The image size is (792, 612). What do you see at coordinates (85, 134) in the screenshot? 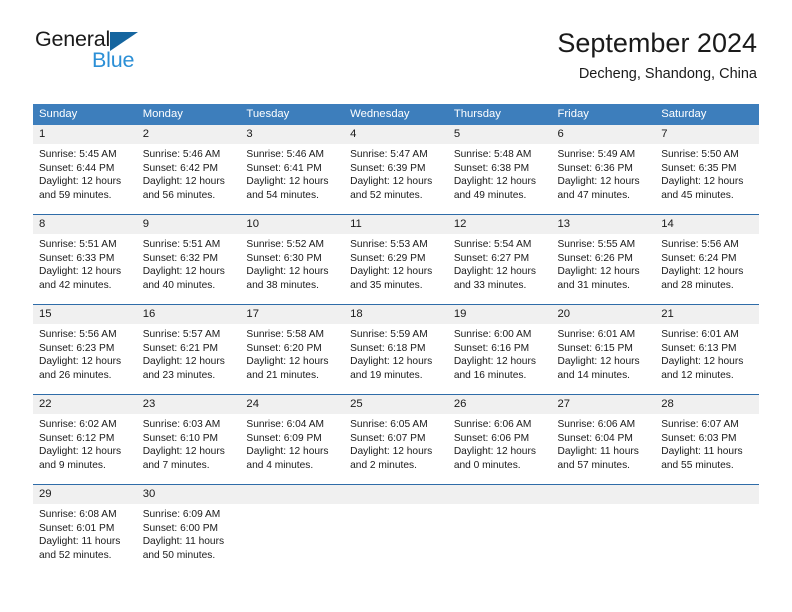
I see `day-number: 1` at bounding box center [85, 134].